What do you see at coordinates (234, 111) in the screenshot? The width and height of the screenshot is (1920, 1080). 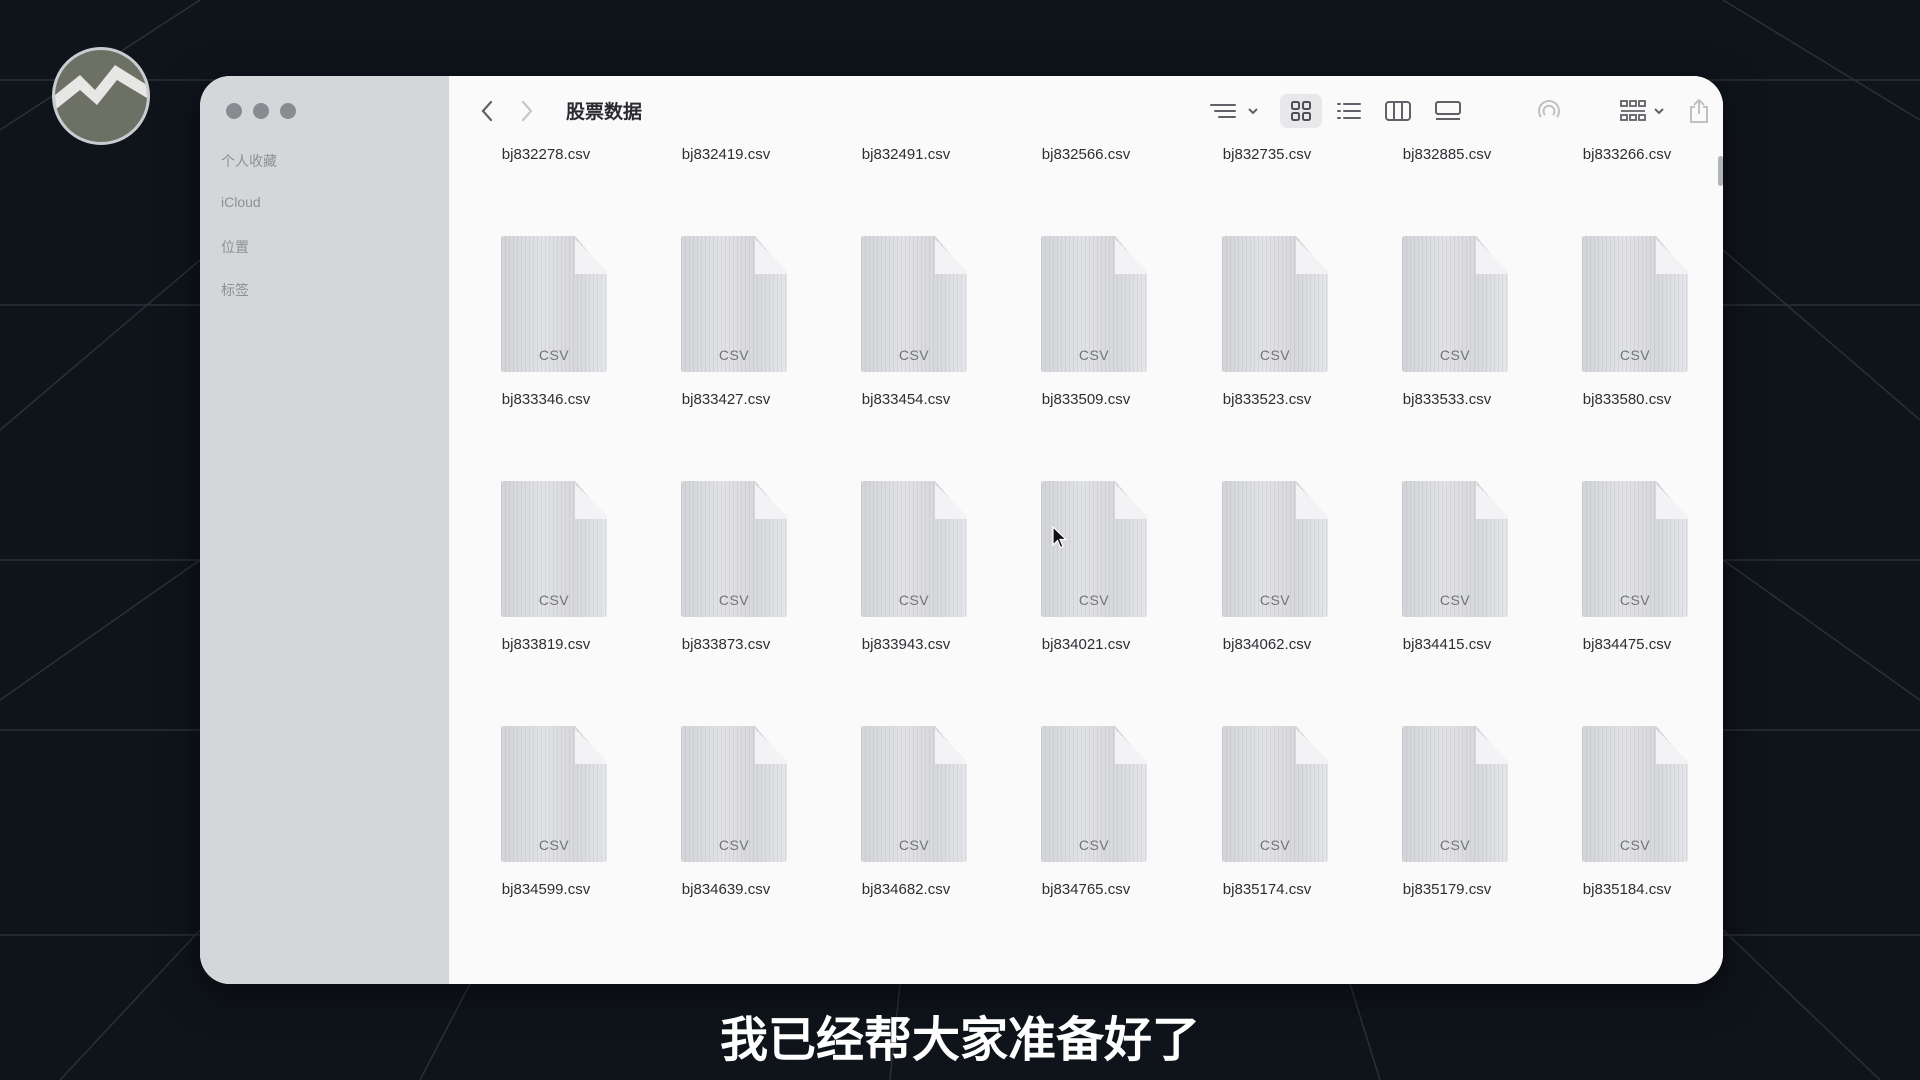 I see `close-button` at bounding box center [234, 111].